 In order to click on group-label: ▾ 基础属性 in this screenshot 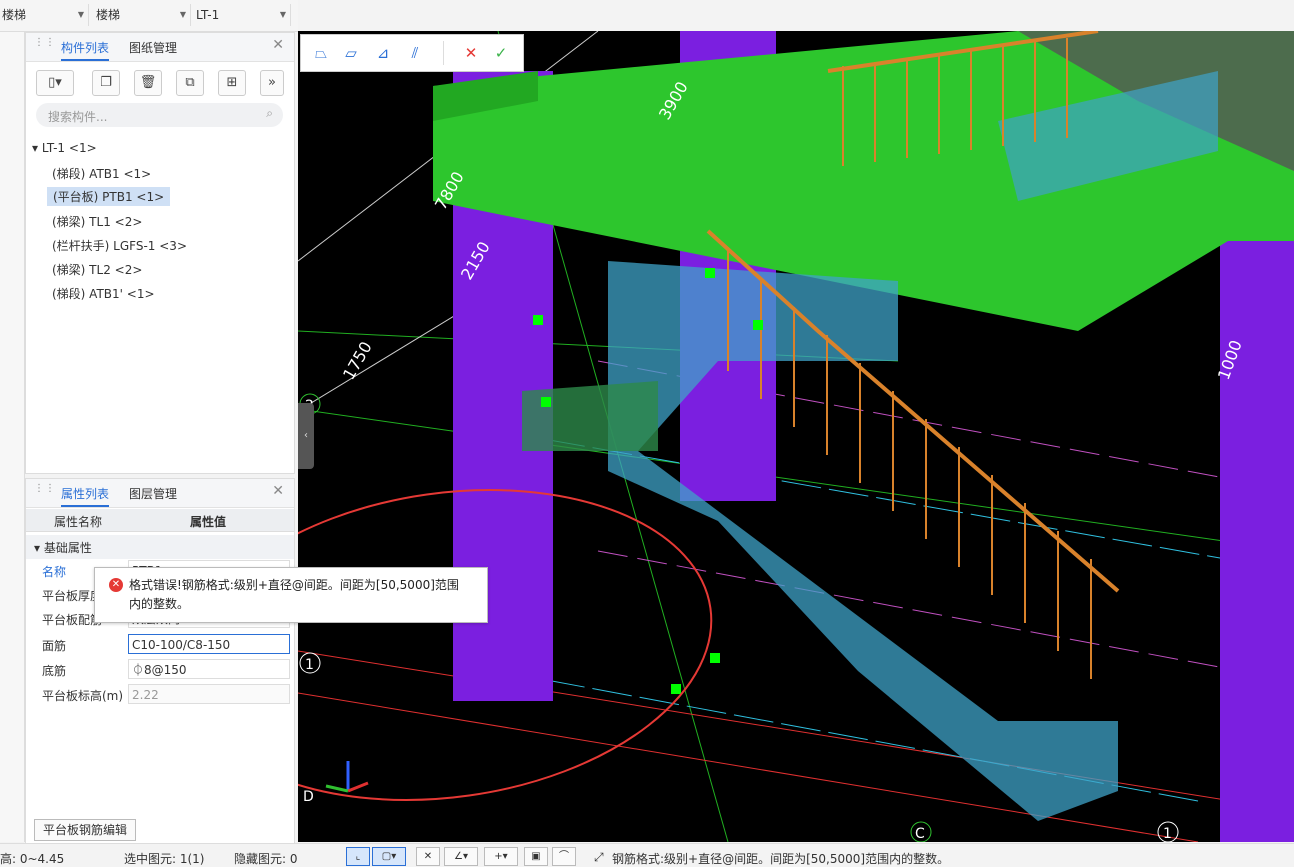, I will do `click(63, 548)`.